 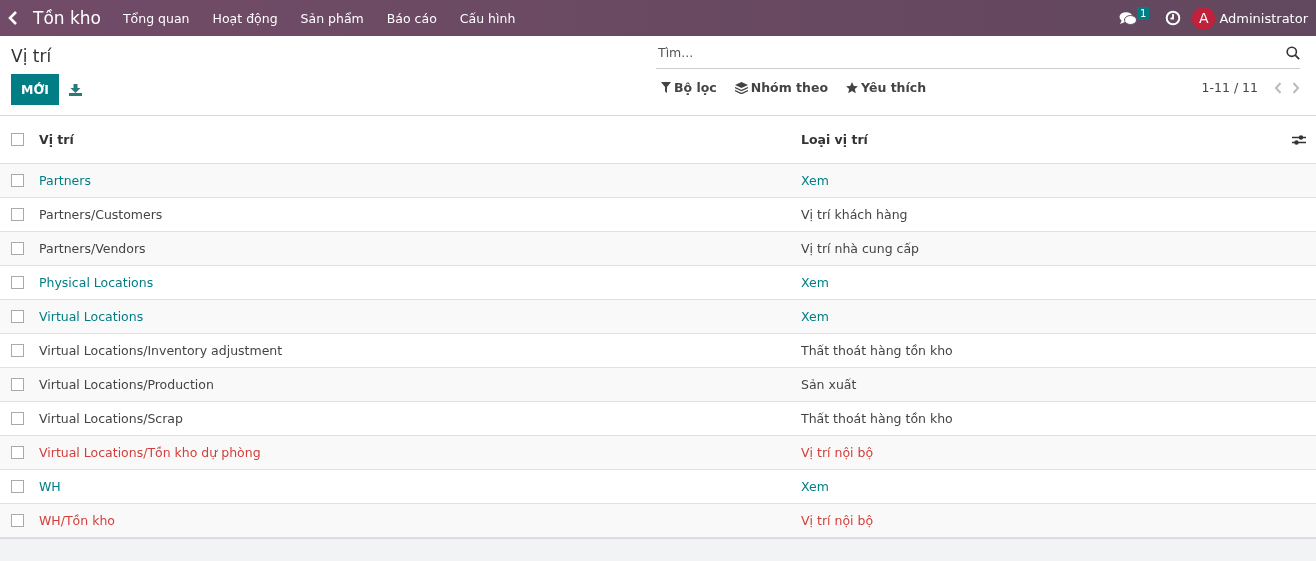 What do you see at coordinates (17, 139) in the screenshot?
I see `select-all-checkbox` at bounding box center [17, 139].